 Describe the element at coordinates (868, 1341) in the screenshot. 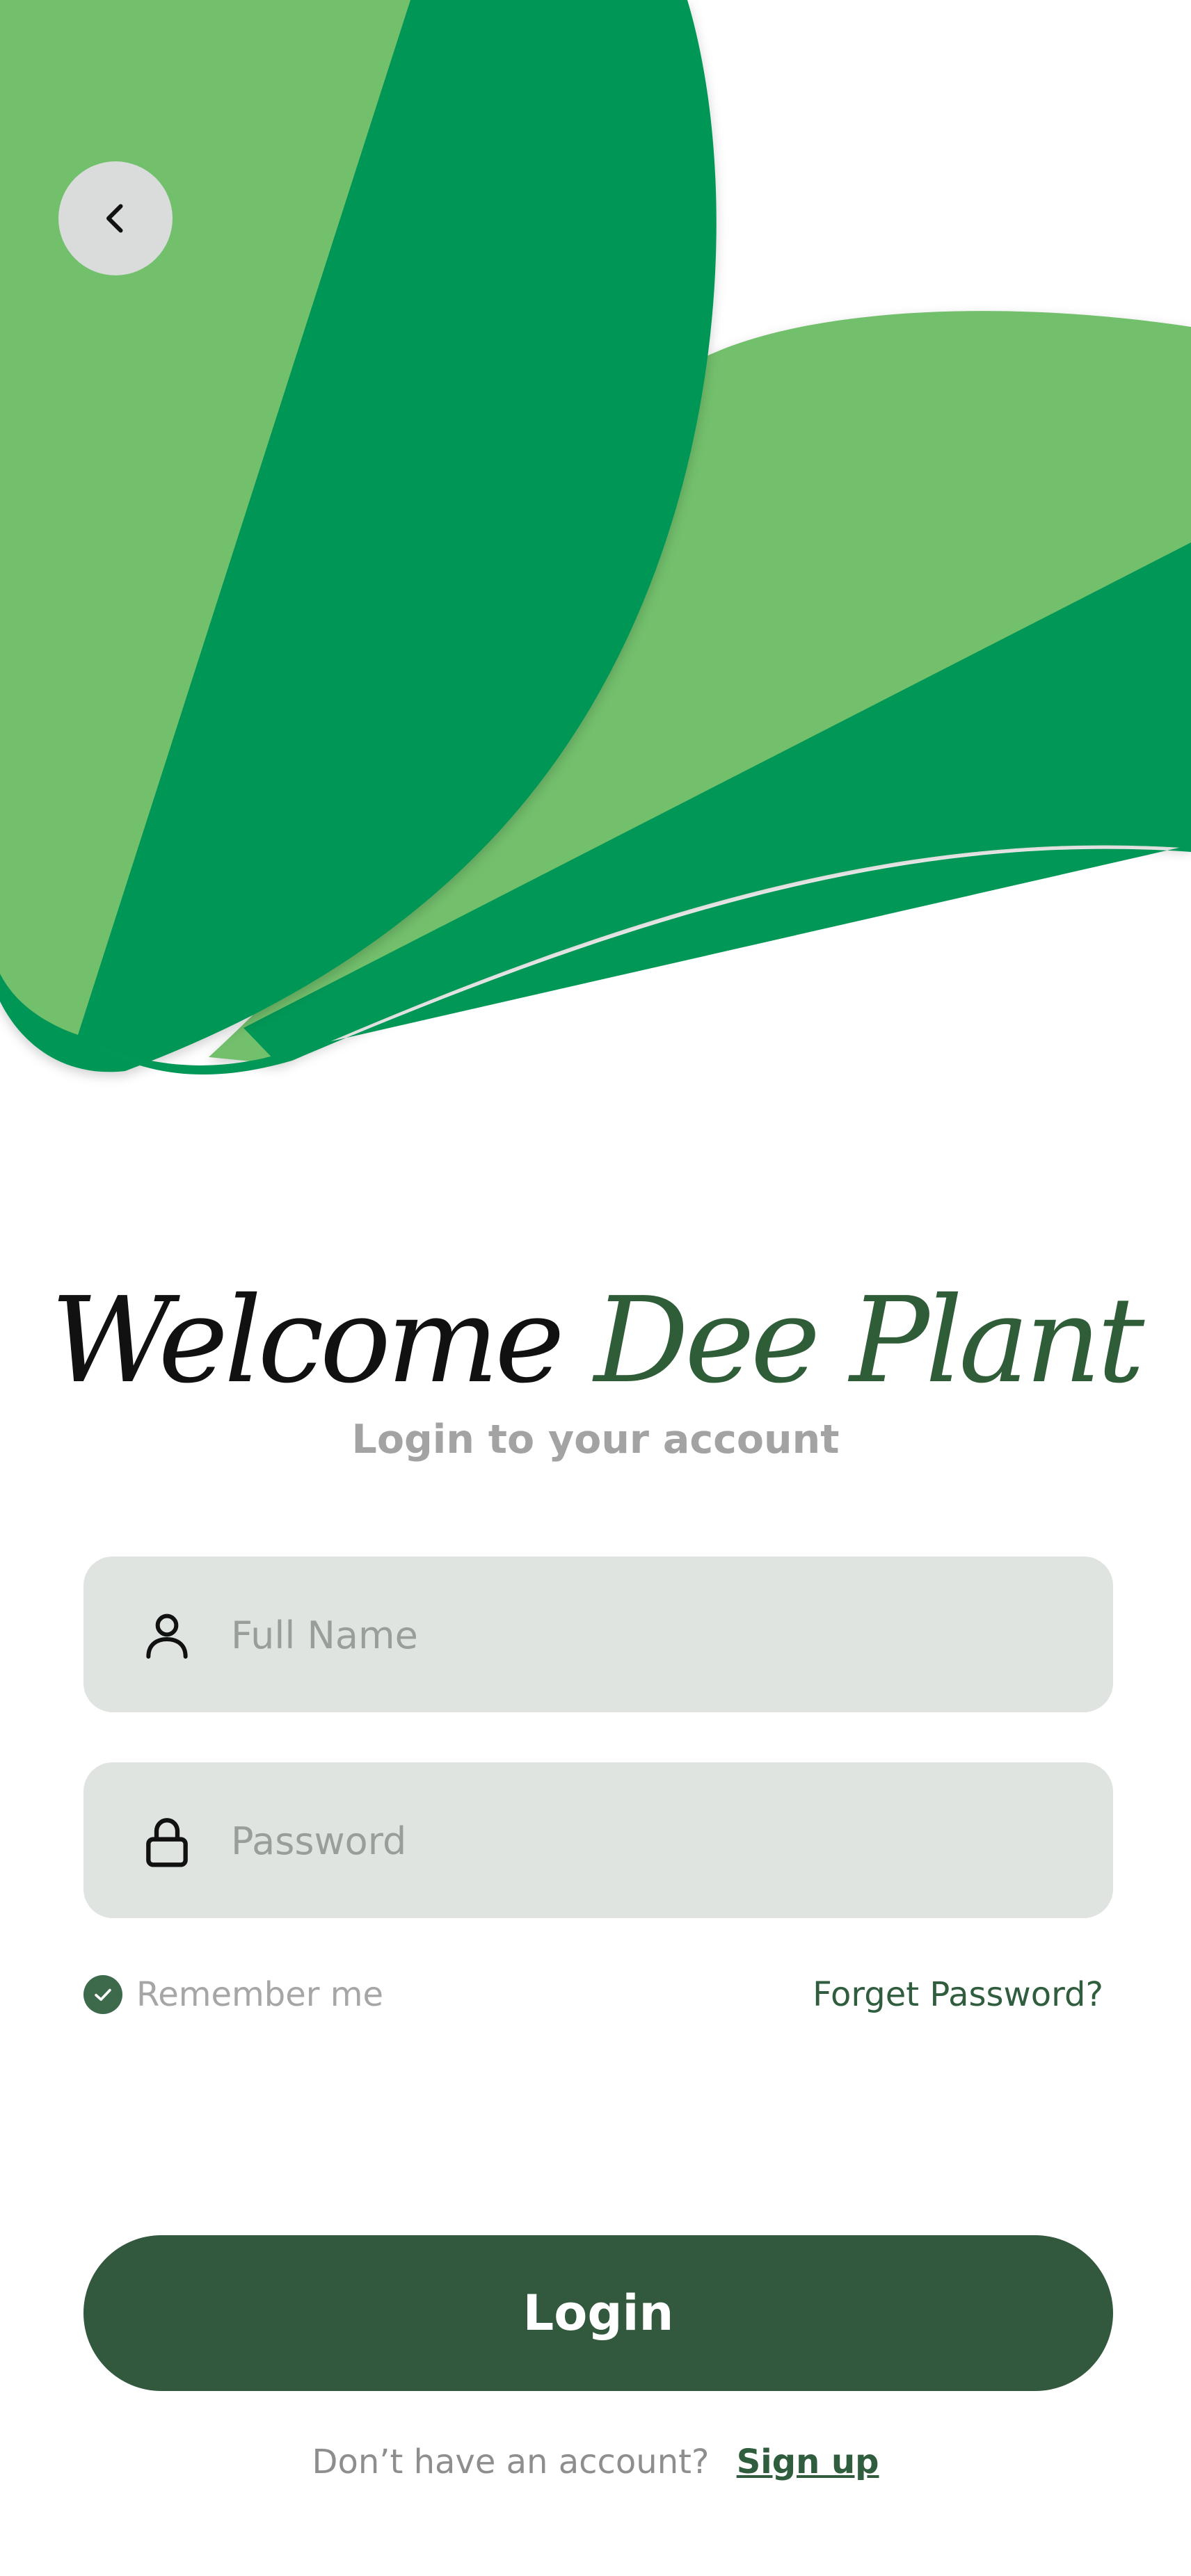

I see `brand-name: Dee Plant` at that location.